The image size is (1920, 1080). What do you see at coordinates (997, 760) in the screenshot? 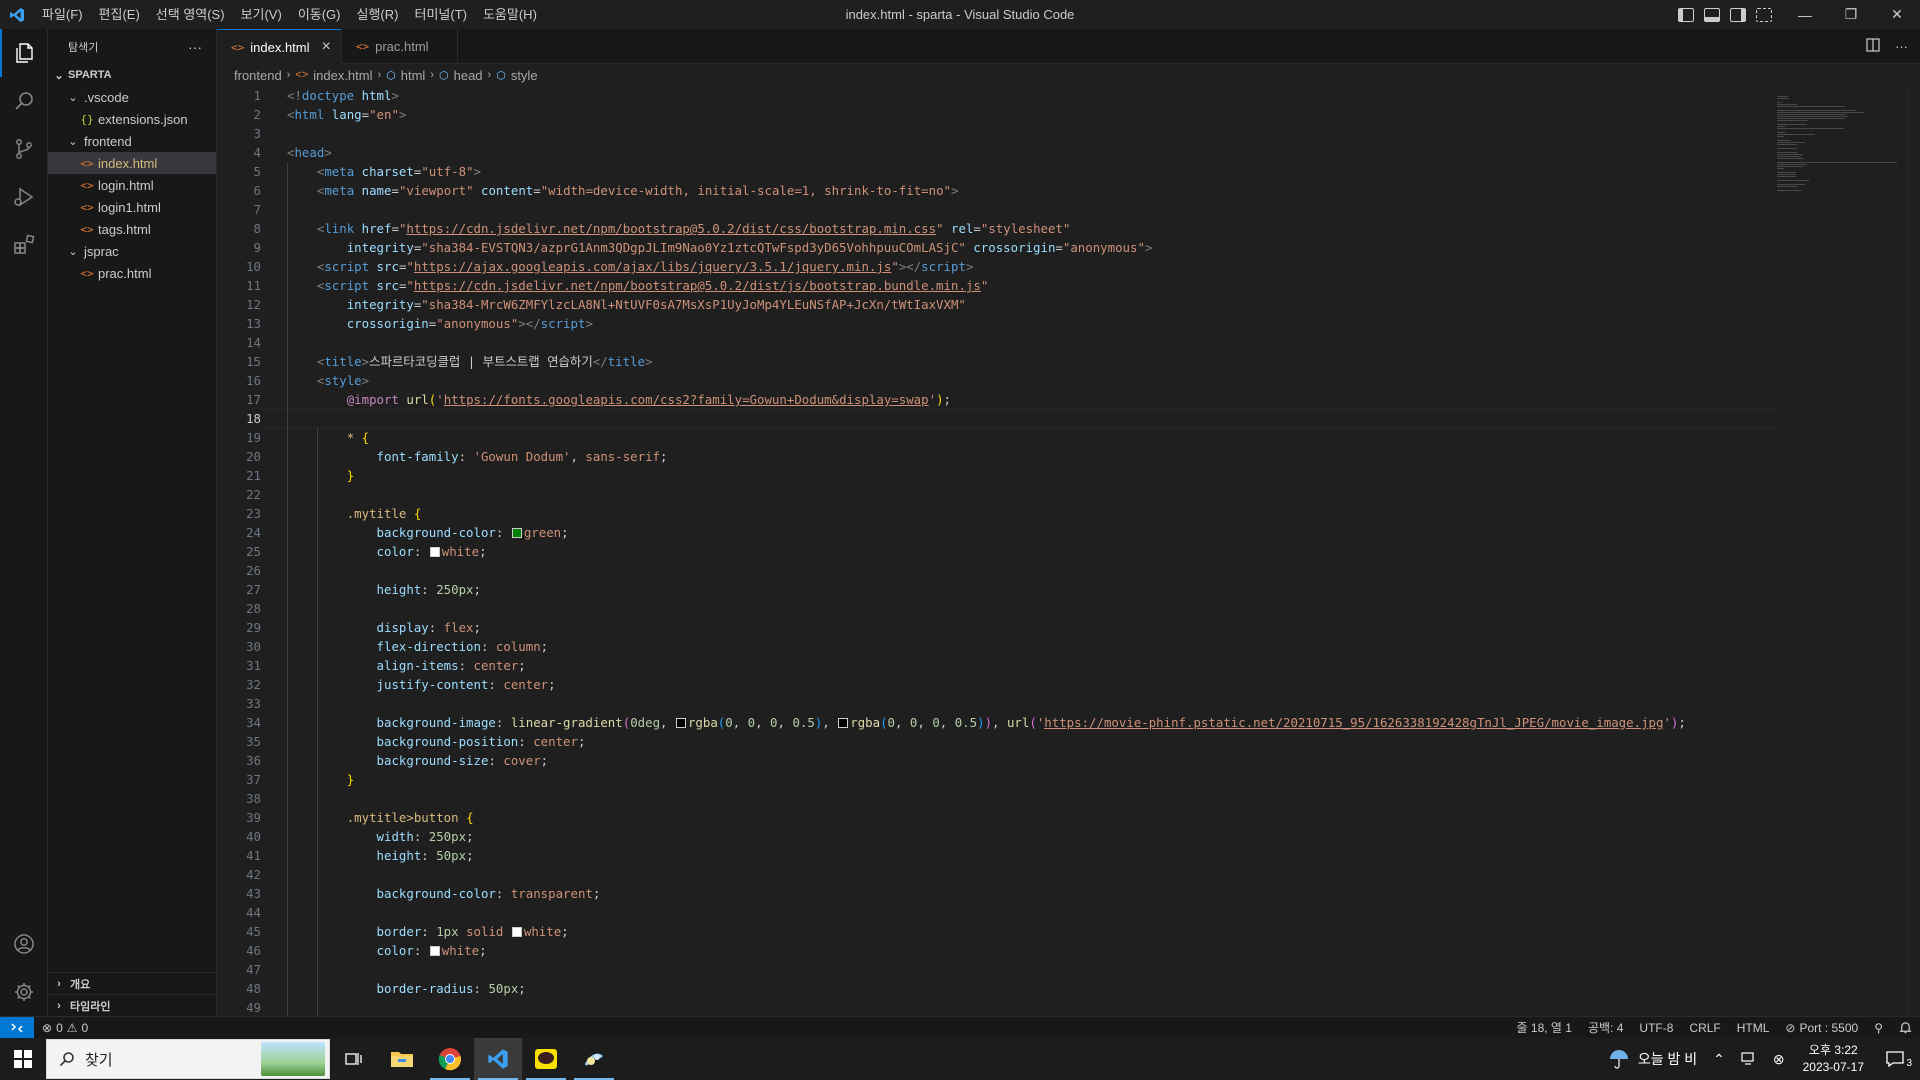
I see `code-line: 36 background-size: cover;` at bounding box center [997, 760].